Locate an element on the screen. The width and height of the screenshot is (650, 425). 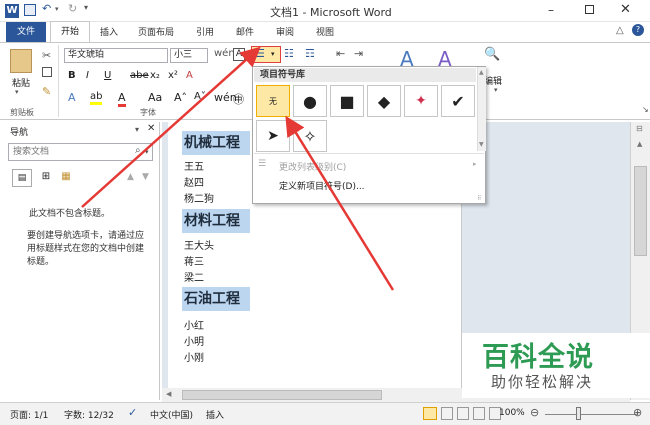
arrow-to-arrow-bullet is located at coordinates (340, 203).